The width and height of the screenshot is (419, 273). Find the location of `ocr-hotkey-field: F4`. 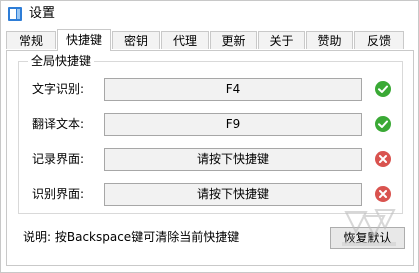

ocr-hotkey-field: F4 is located at coordinates (233, 89).